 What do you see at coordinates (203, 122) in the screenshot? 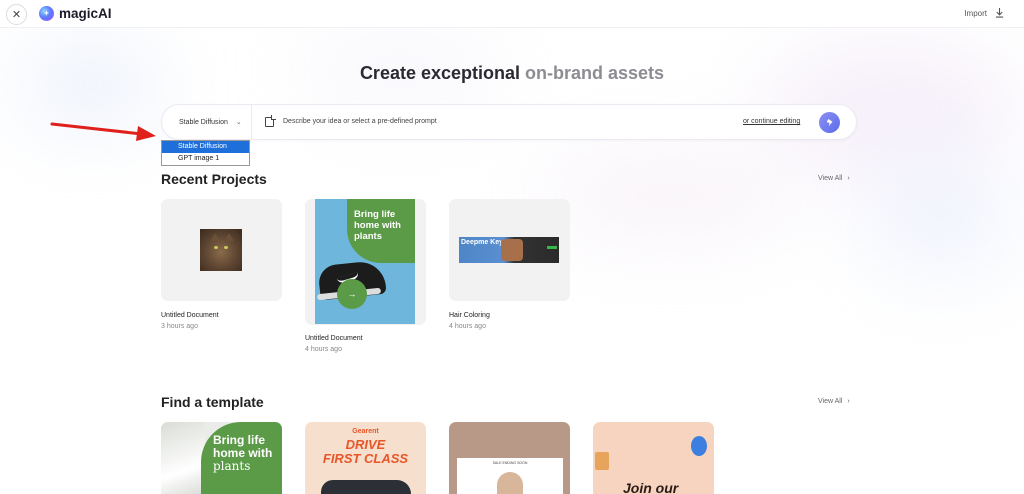
I see `model-select-value: Stable Diffusion` at bounding box center [203, 122].